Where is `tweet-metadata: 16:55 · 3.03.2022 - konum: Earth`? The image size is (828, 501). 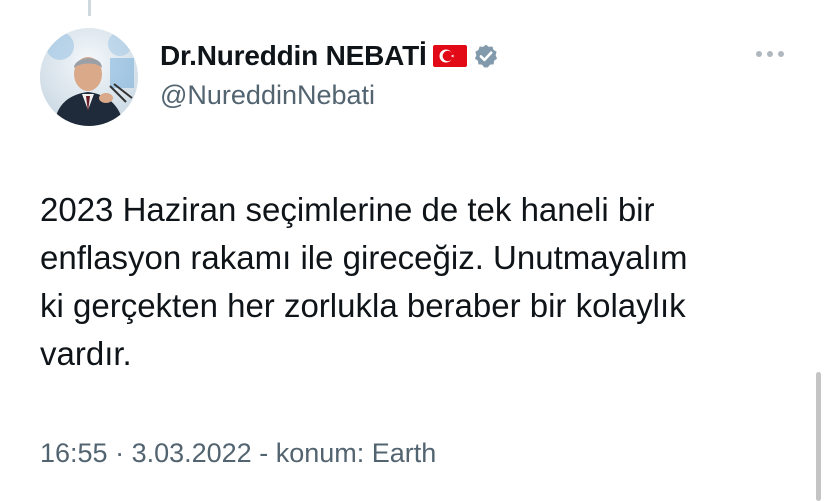
tweet-metadata: 16:55 · 3.03.2022 - konum: Earth is located at coordinates (238, 453).